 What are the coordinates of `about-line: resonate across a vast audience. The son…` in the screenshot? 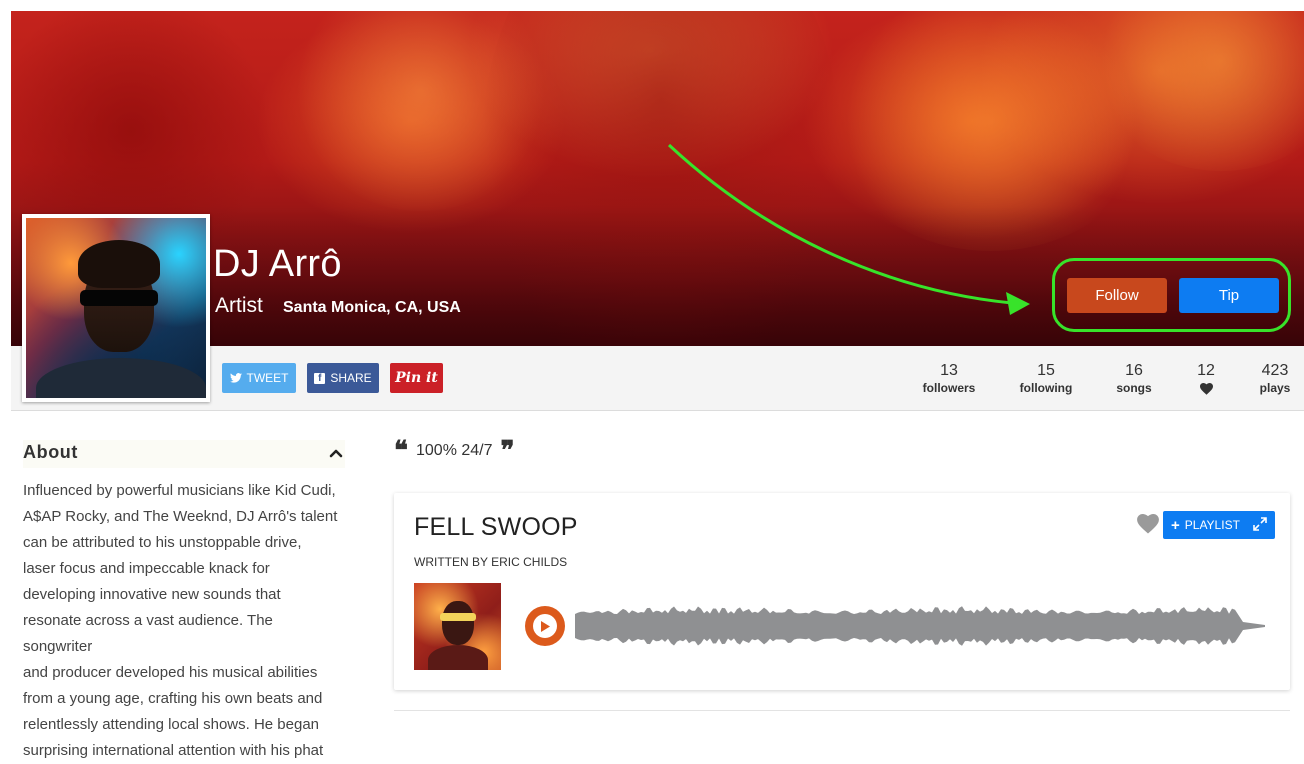 It's located at (148, 633).